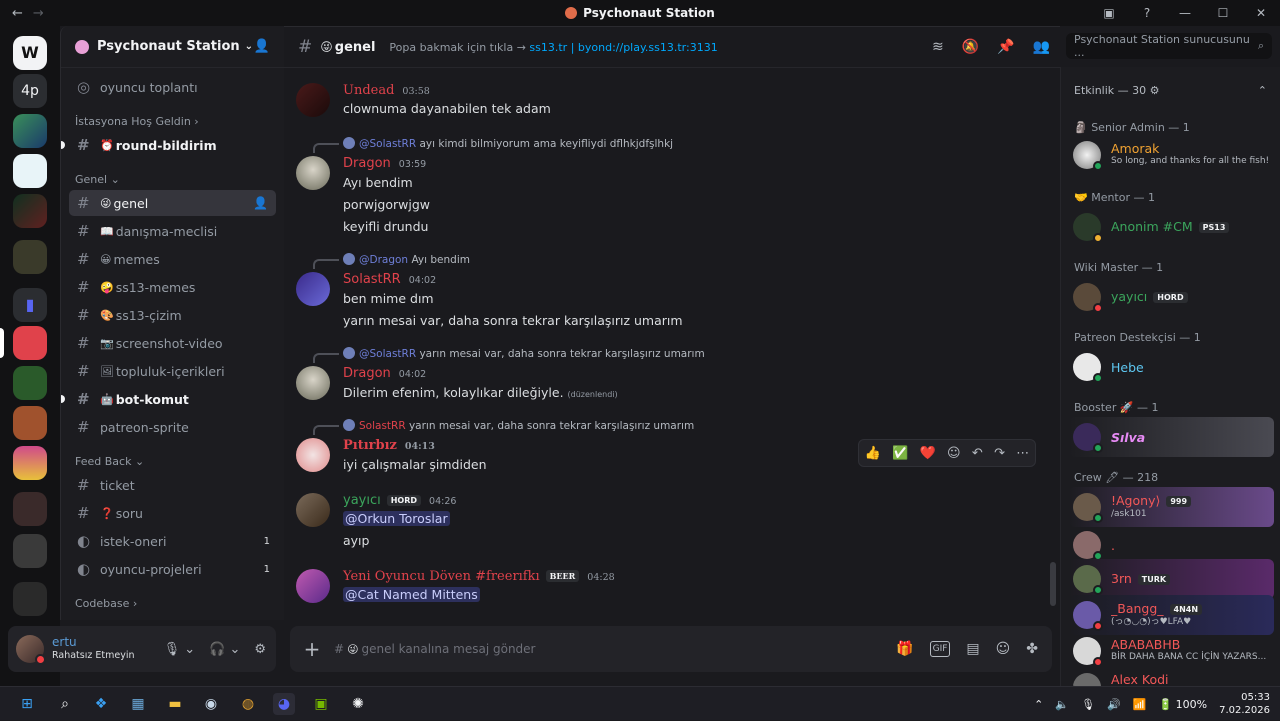 The height and width of the screenshot is (721, 1280). I want to click on steam-icon: ◉, so click(211, 704).